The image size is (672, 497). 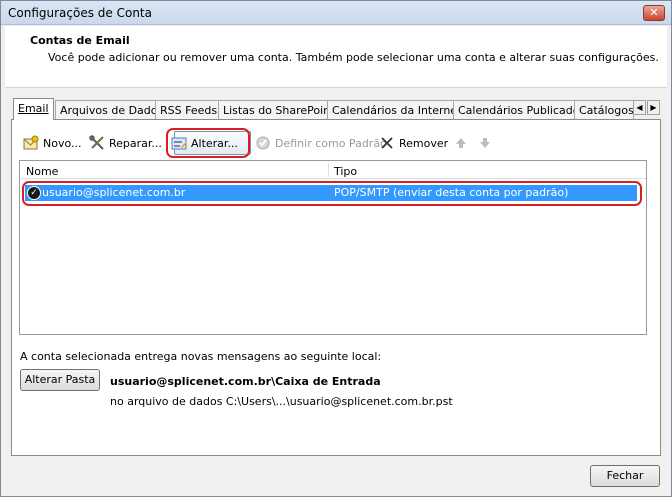 I want to click on tab-scroll-right-icon: ▶, so click(x=653, y=107).